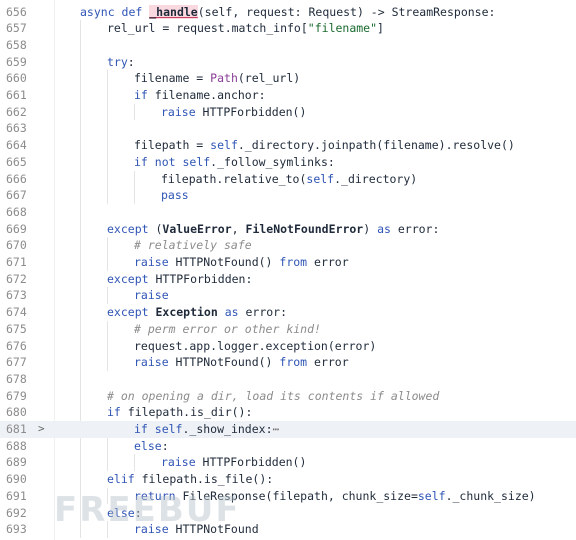  I want to click on code-token: error, so click(331, 262).